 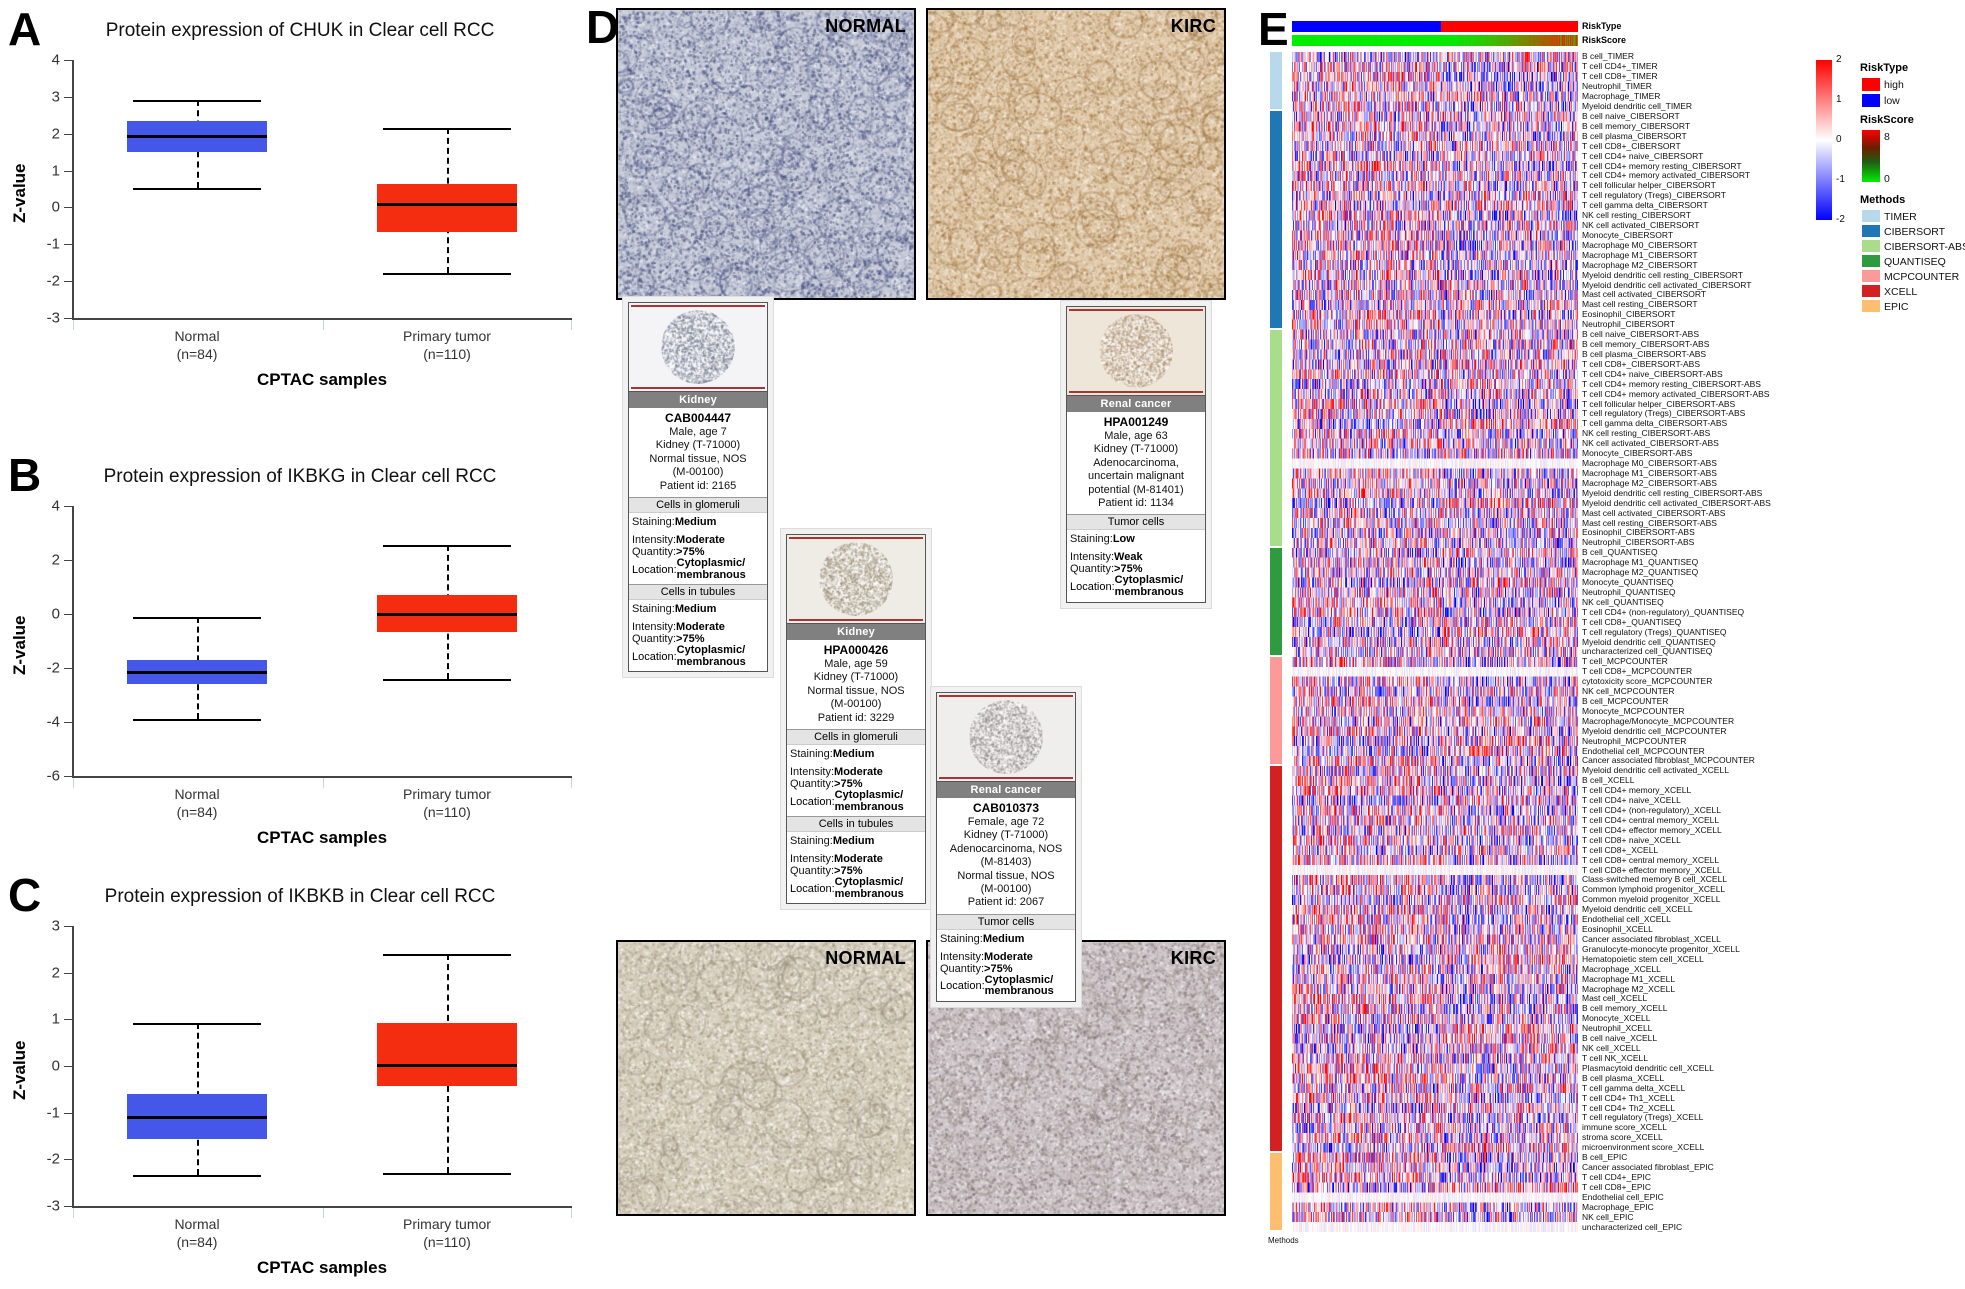 What do you see at coordinates (856, 649) in the screenshot?
I see `card-antibody-id: HPA000426` at bounding box center [856, 649].